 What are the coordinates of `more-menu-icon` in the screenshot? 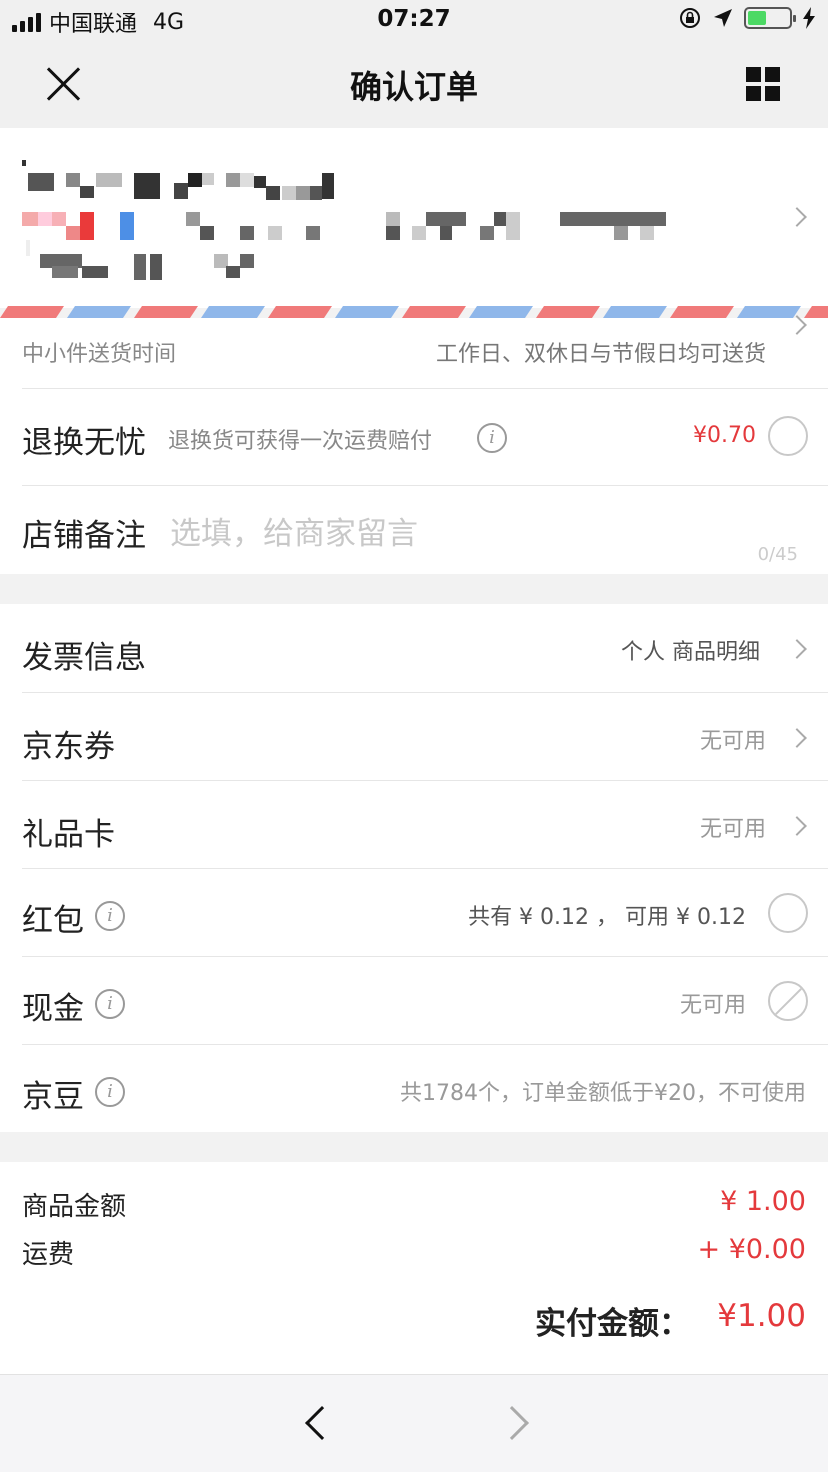 It's located at (763, 84).